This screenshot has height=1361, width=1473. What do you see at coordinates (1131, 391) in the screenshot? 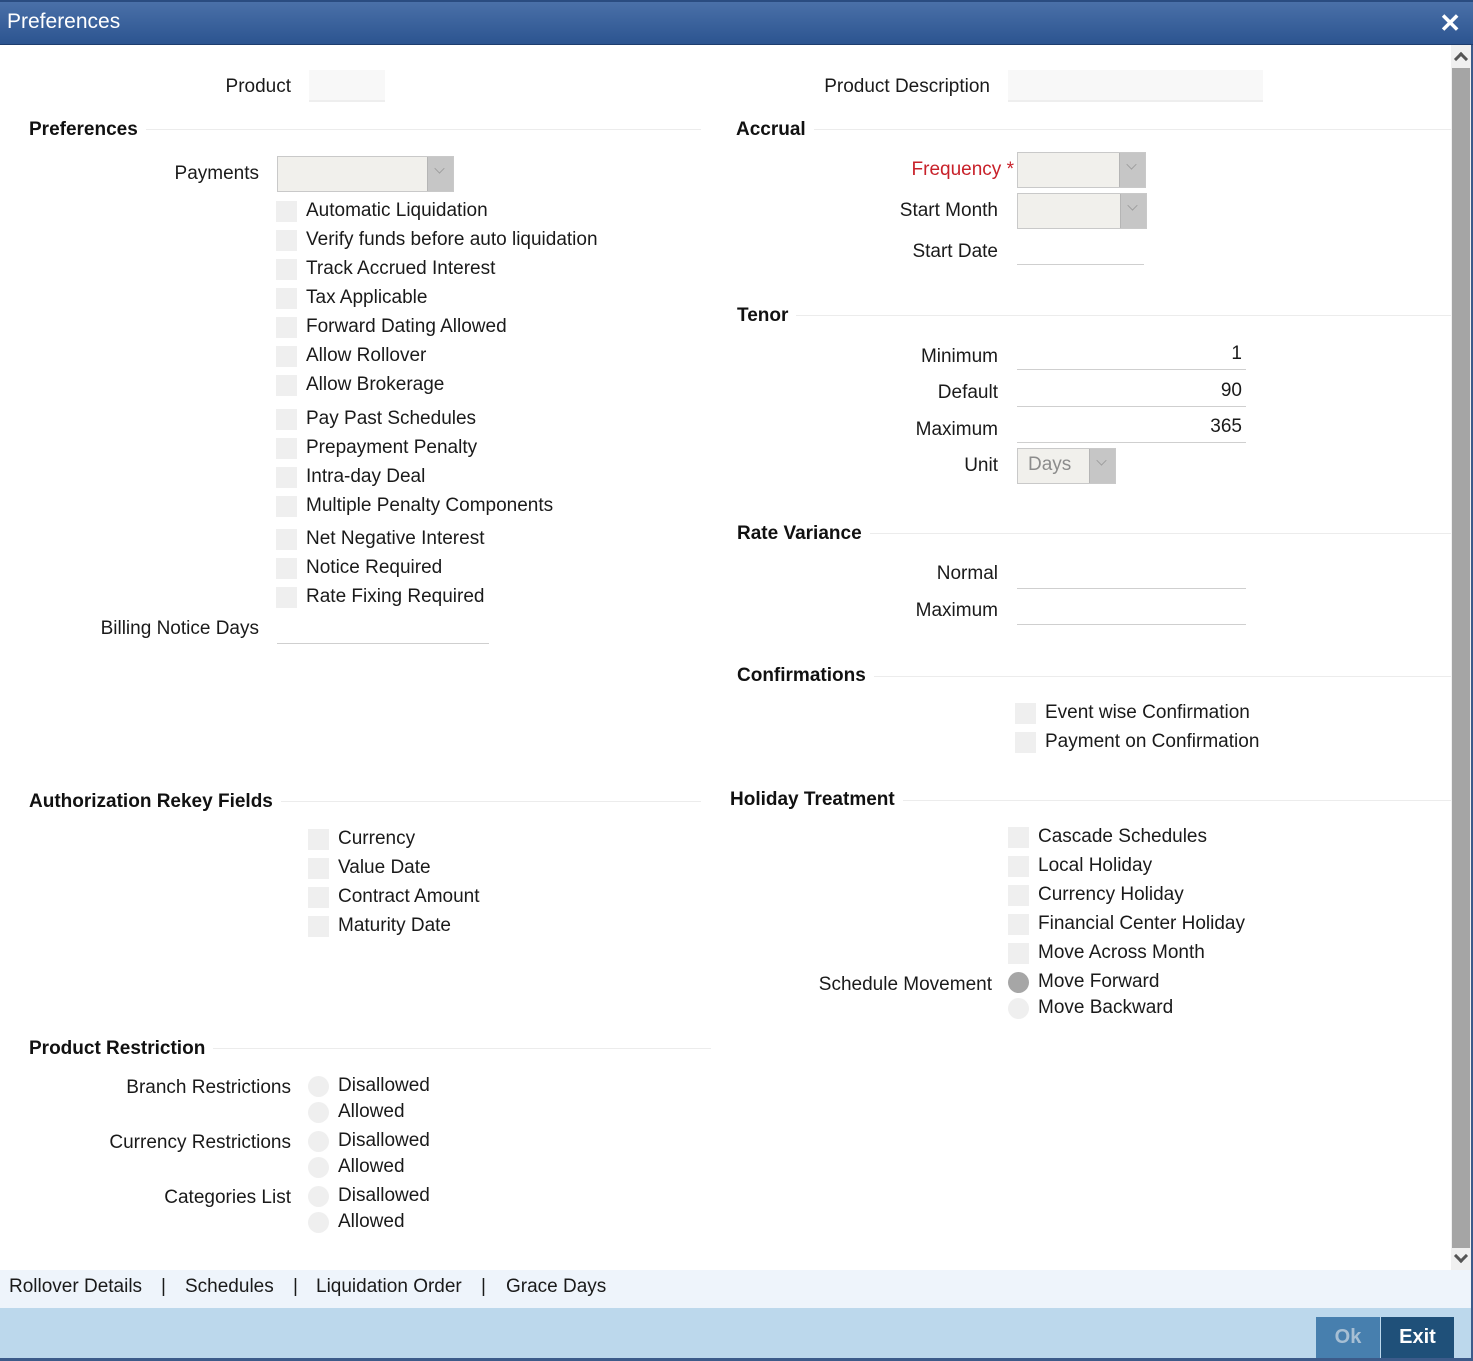
I see `tenor-default-input` at bounding box center [1131, 391].